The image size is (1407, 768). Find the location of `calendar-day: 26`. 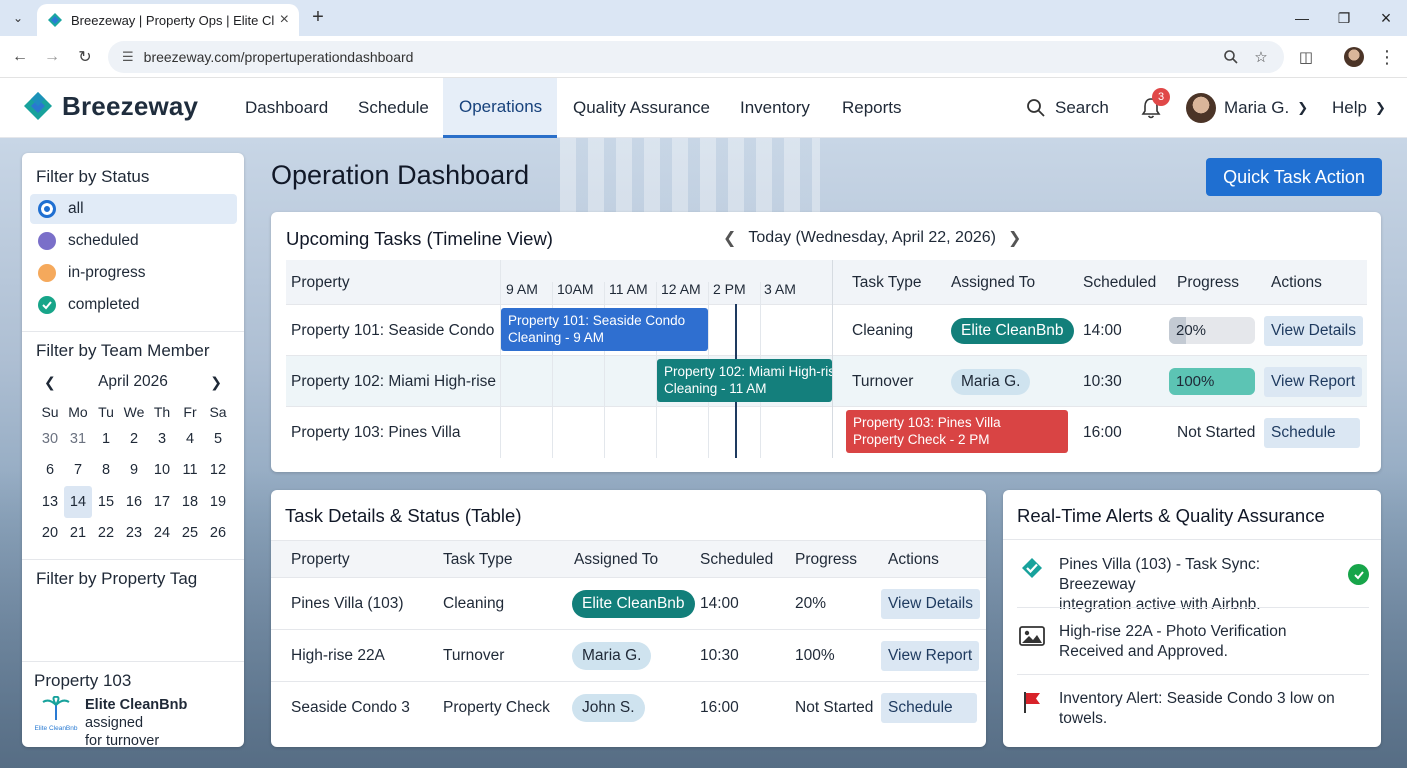

calendar-day: 26 is located at coordinates (218, 534).